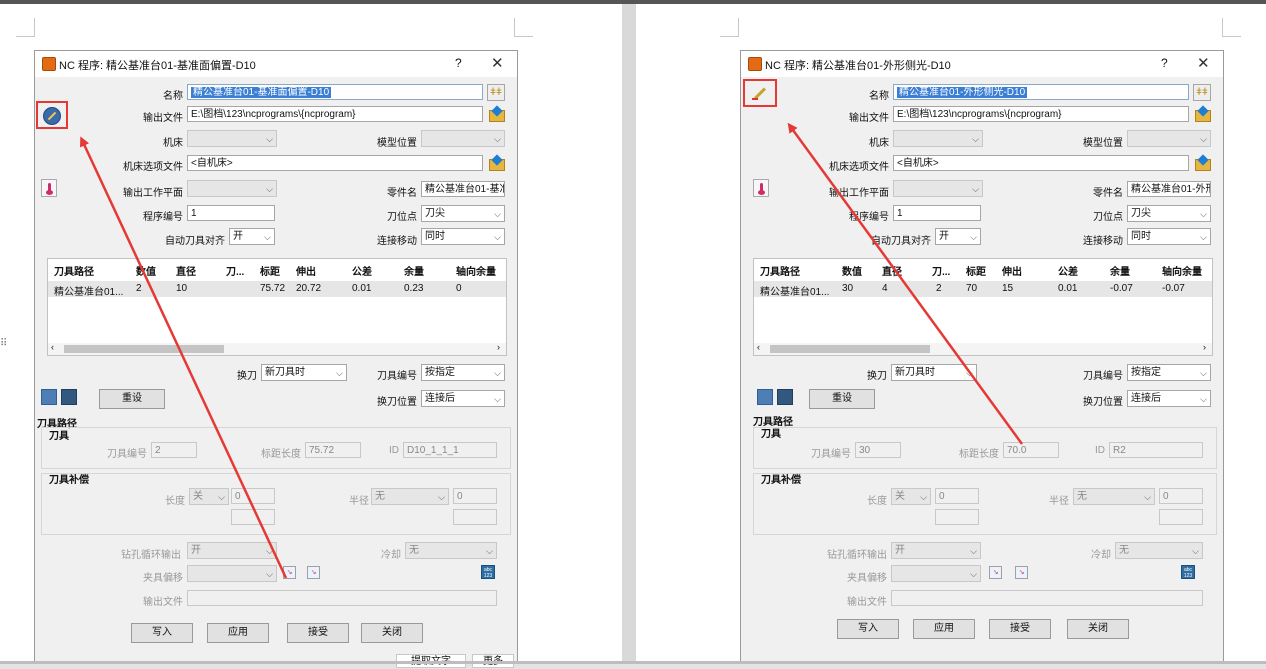 Image resolution: width=1266 pixels, height=669 pixels. I want to click on close-icon: ✕, so click(1203, 63).